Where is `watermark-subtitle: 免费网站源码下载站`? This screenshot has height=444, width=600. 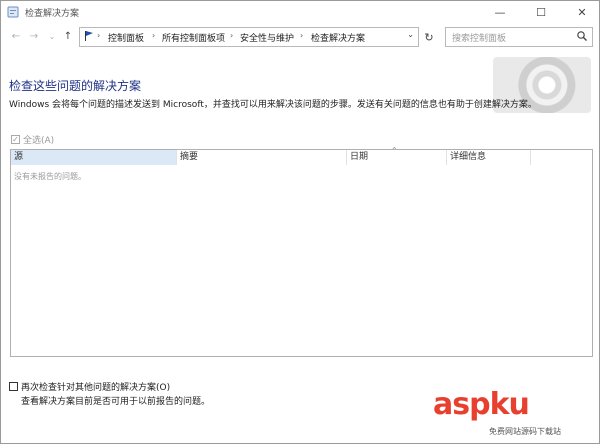
watermark-subtitle: 免费网站源码下载站 is located at coordinates (525, 431).